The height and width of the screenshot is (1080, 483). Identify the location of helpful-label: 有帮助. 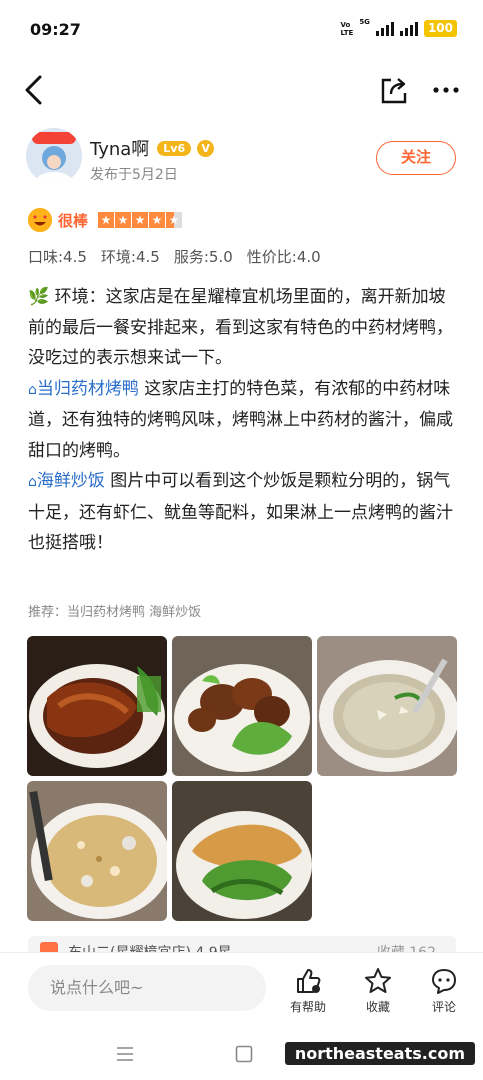
(307, 1007).